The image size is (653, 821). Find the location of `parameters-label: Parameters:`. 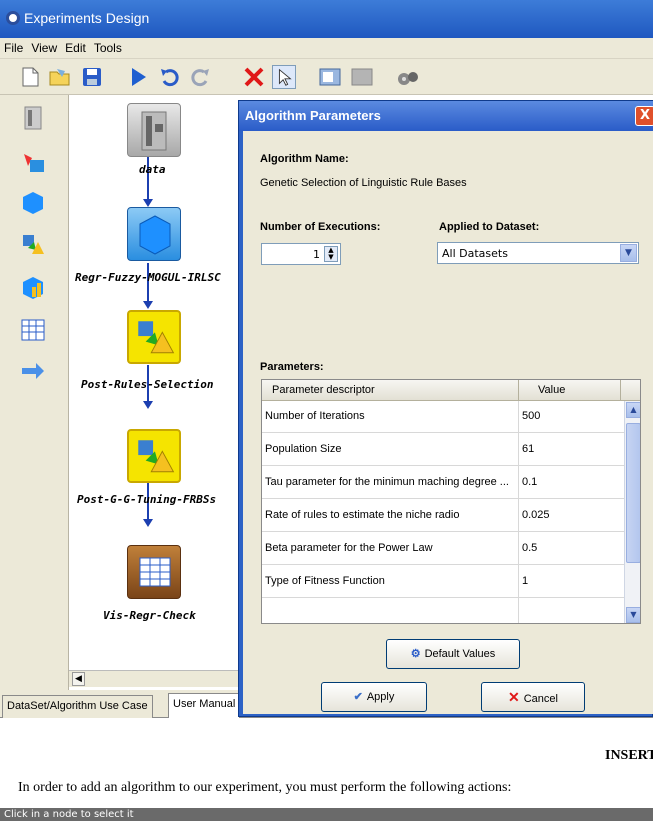

parameters-label: Parameters: is located at coordinates (292, 367).